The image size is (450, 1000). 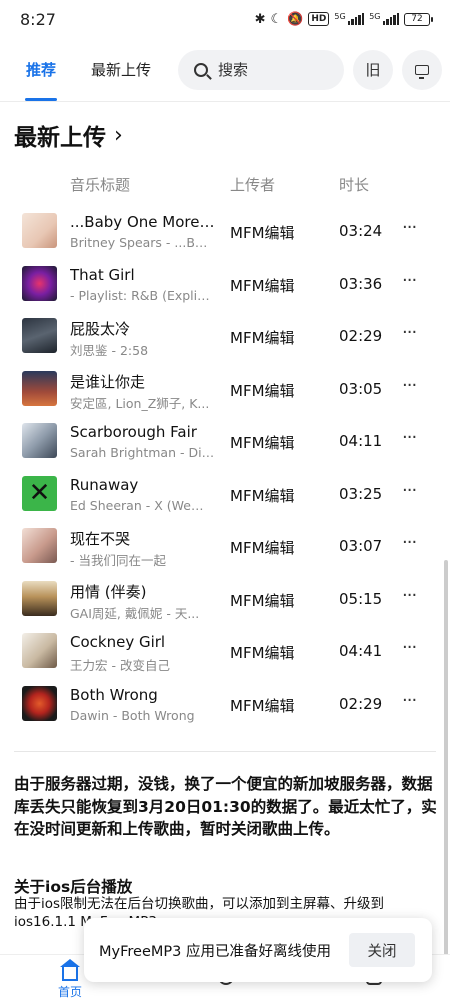 I want to click on bluetooth-icon: ✱, so click(x=260, y=19).